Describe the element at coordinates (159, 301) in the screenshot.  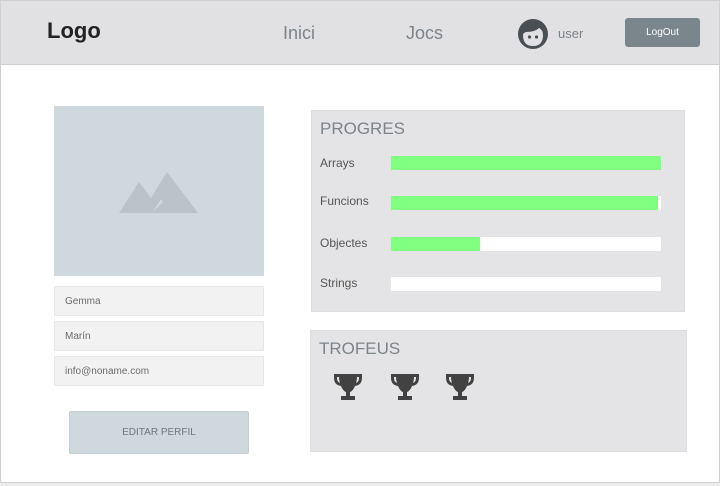
I see `first-name-field: Gemma` at that location.